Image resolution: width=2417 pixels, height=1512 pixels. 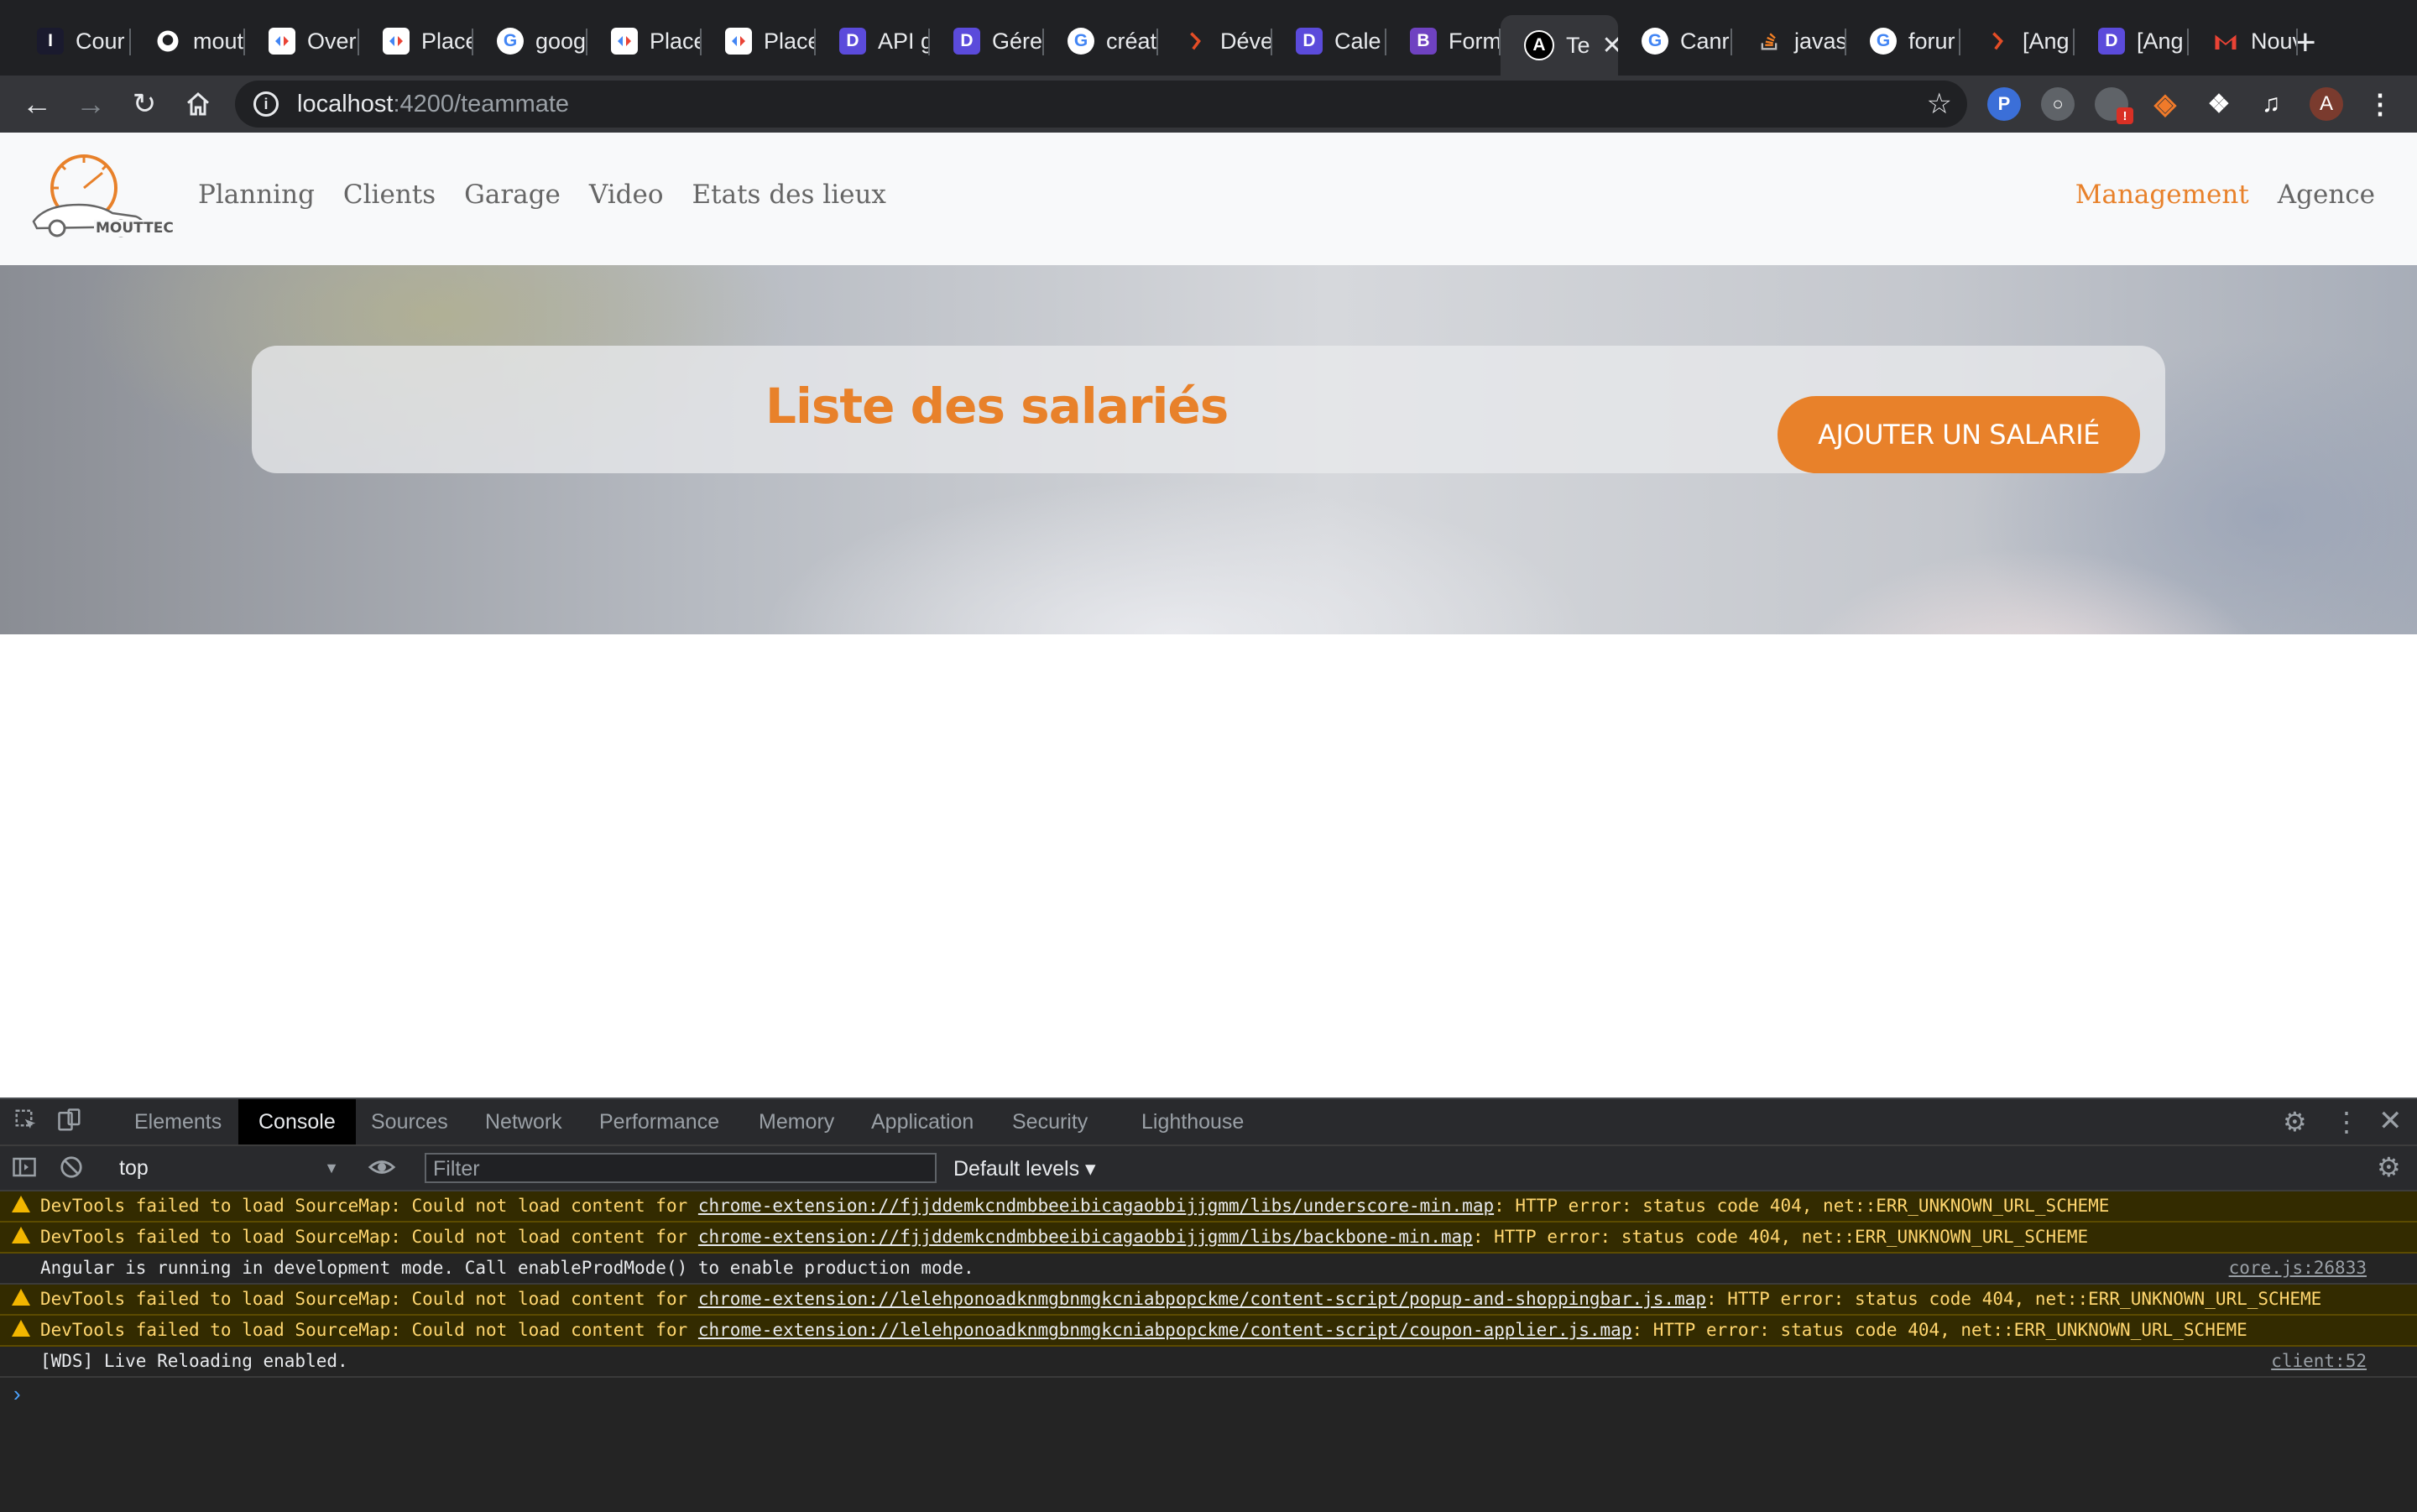 I want to click on browser-tab: Gcréat, so click(x=1101, y=41).